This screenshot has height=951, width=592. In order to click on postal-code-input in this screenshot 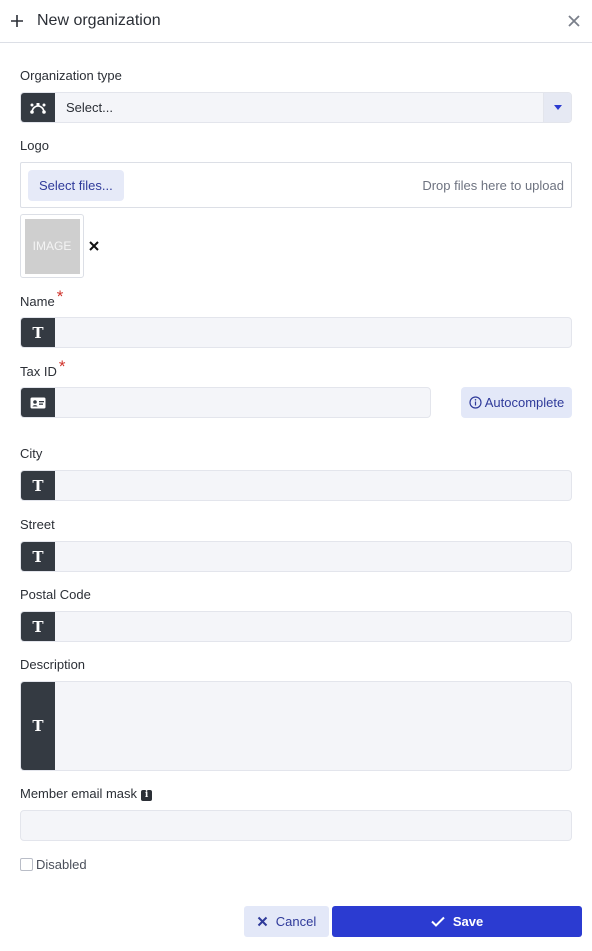, I will do `click(313, 626)`.